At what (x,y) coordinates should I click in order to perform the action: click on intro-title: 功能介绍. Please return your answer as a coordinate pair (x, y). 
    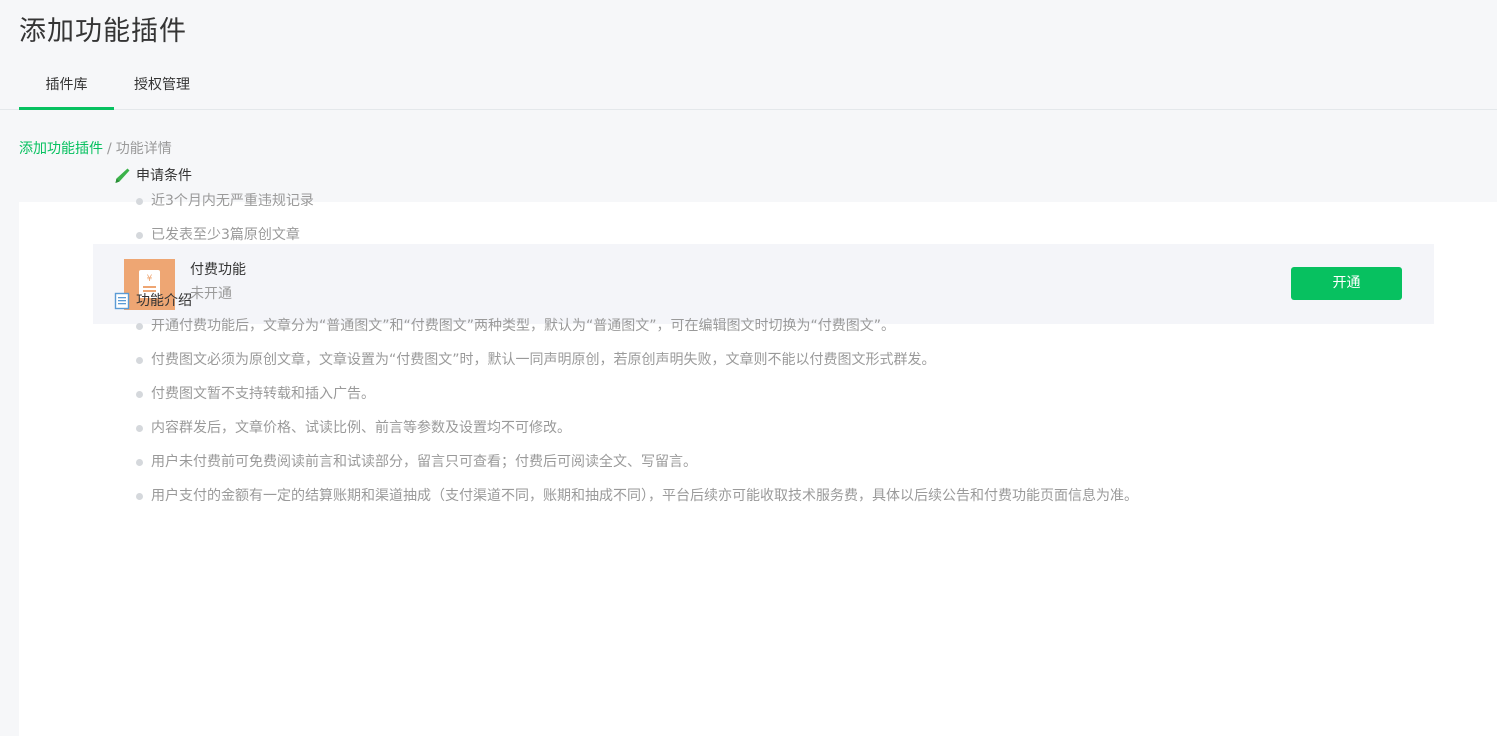
    Looking at the image, I should click on (164, 301).